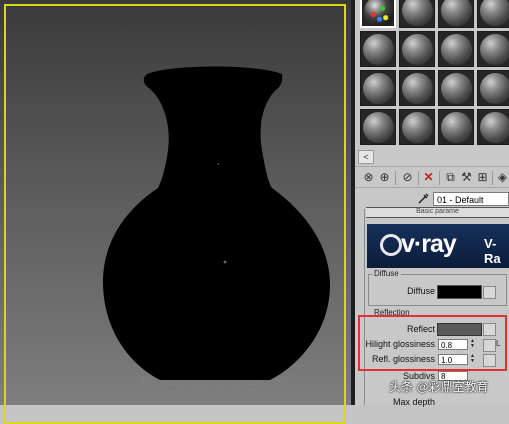 The image size is (509, 424). Describe the element at coordinates (482, 177) in the screenshot. I see `put-to-library-icon: ⊞` at that location.